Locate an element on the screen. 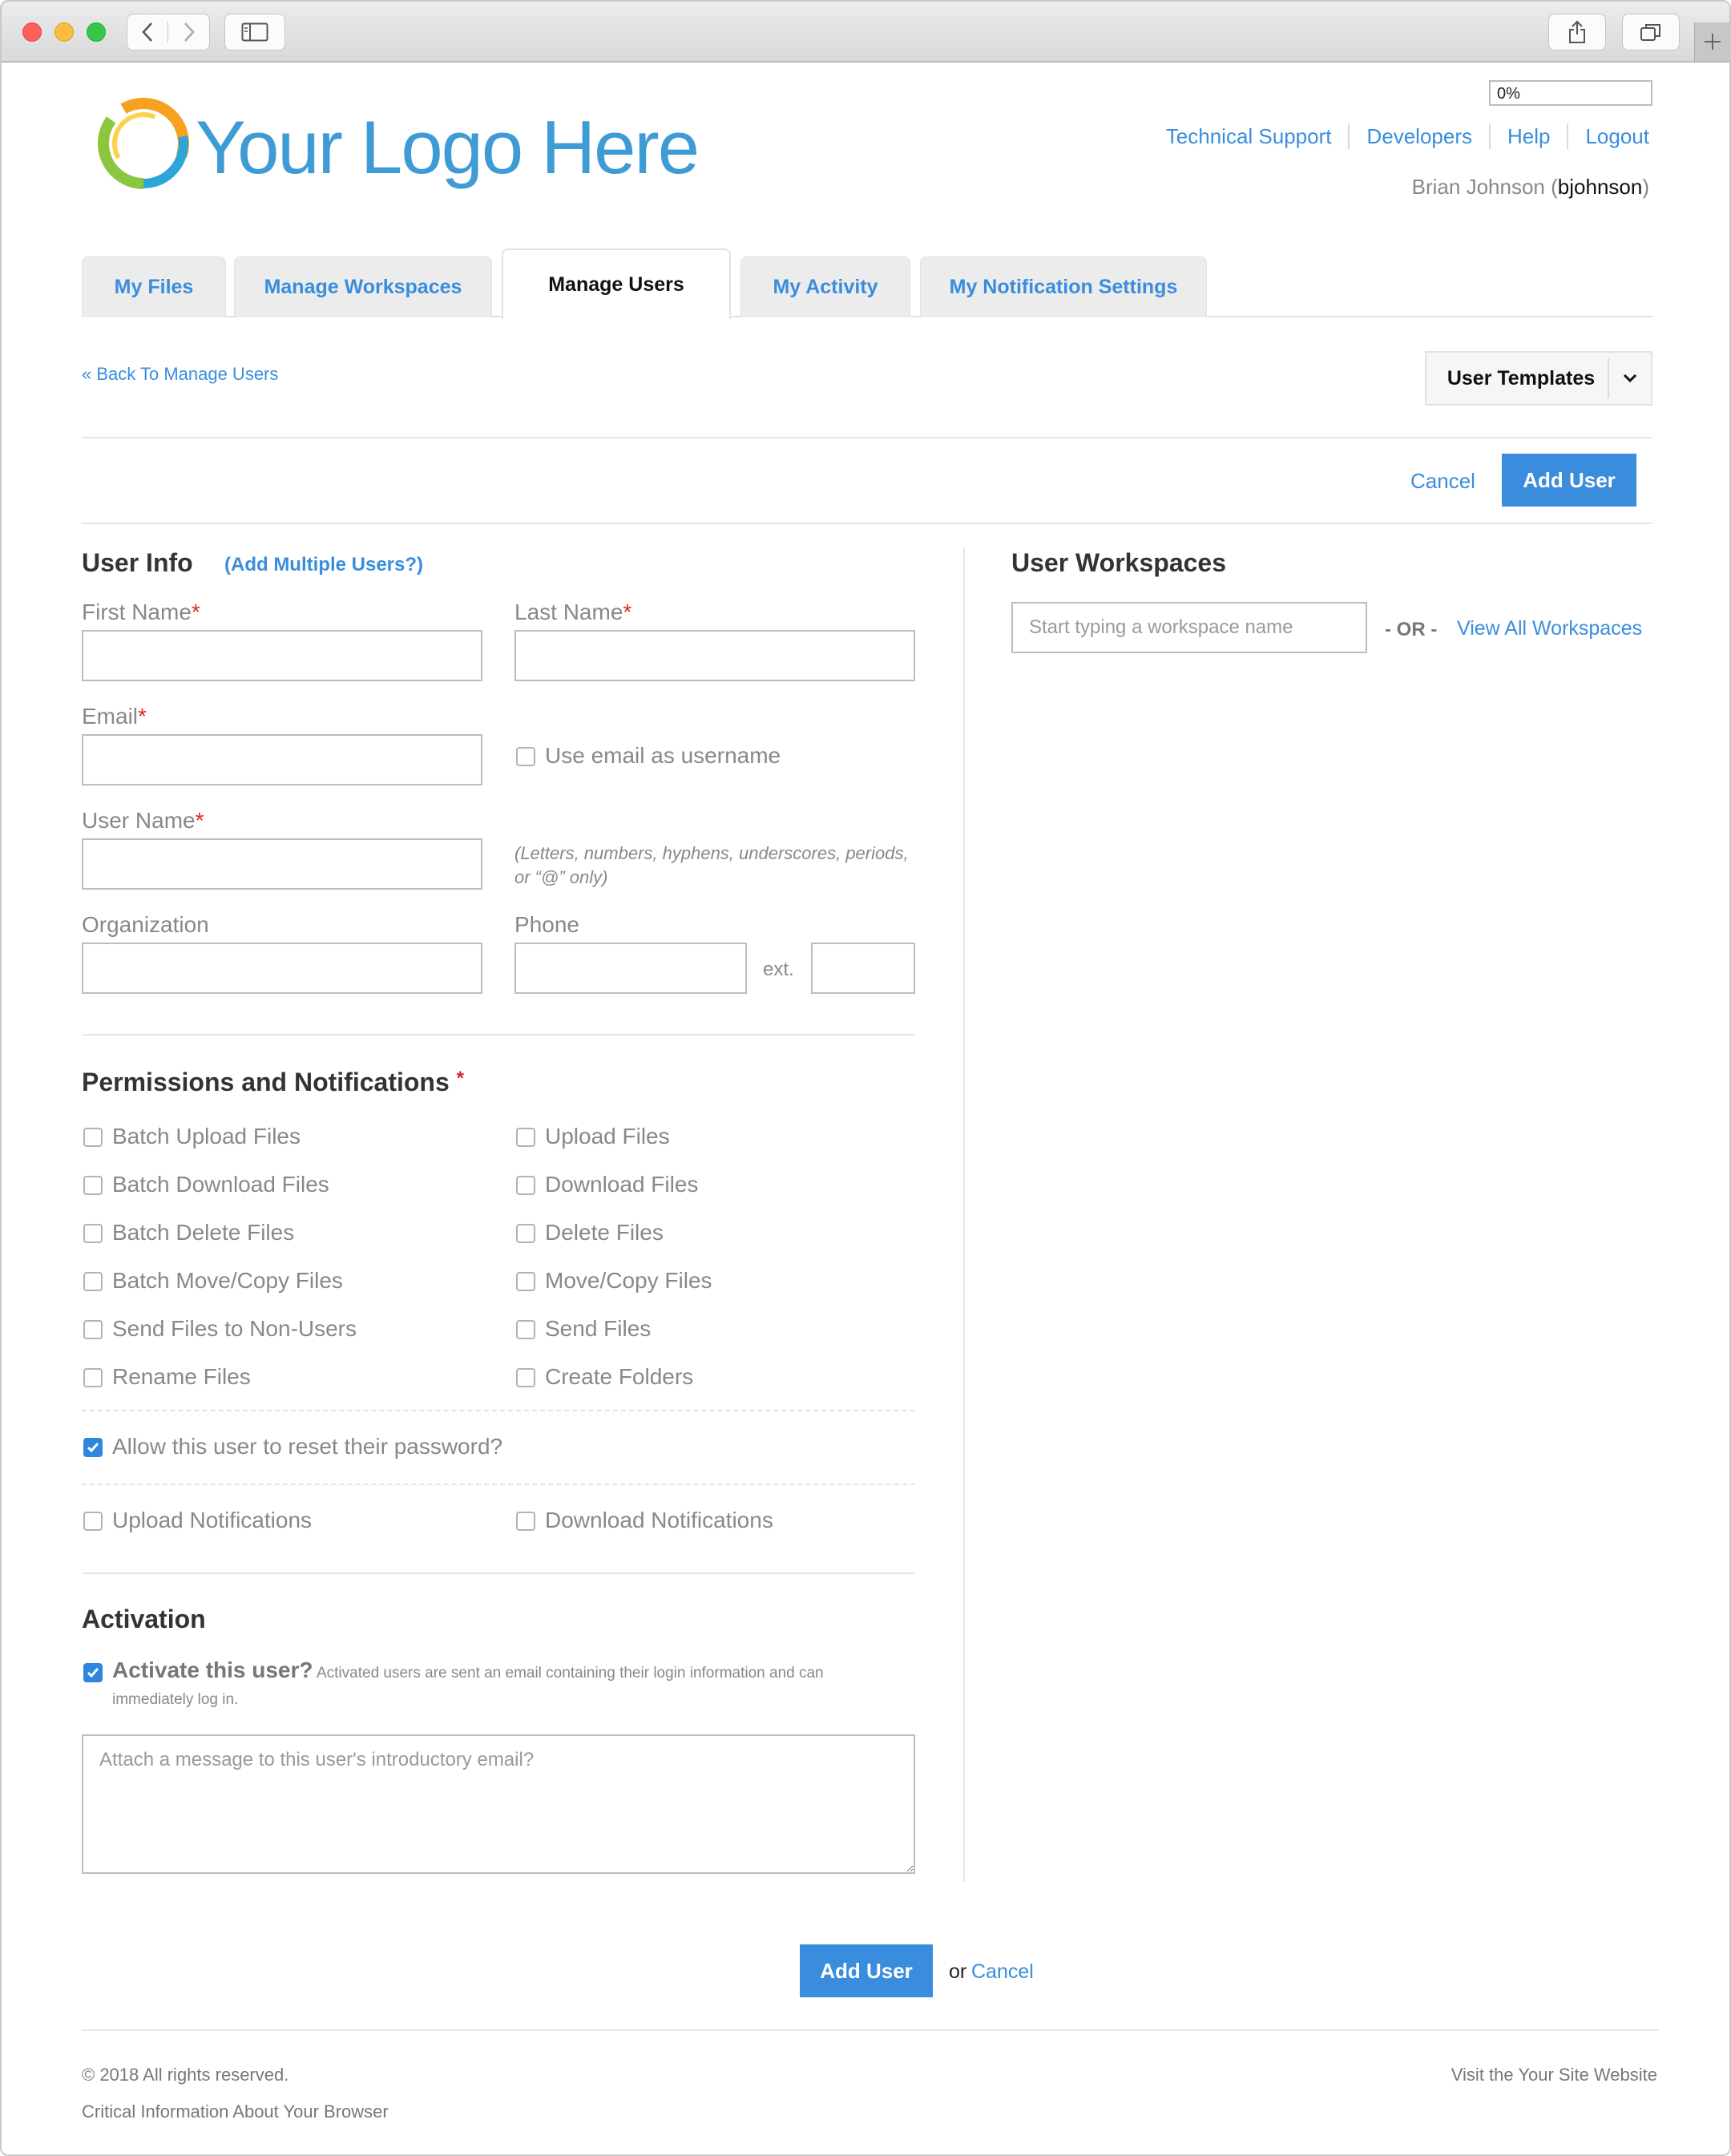  rename-files-checkbox is located at coordinates (93, 1377).